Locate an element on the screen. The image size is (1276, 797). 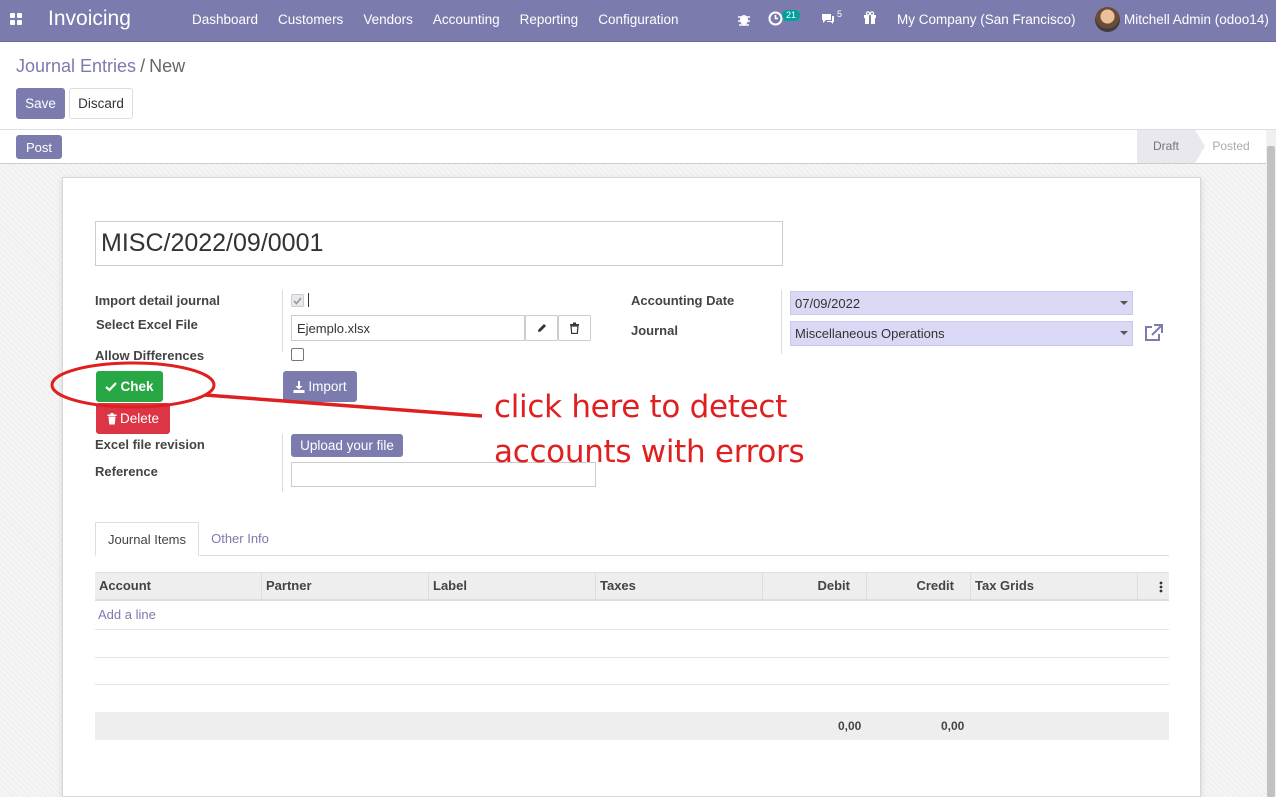
total-debit: 0,00 is located at coordinates (850, 726).